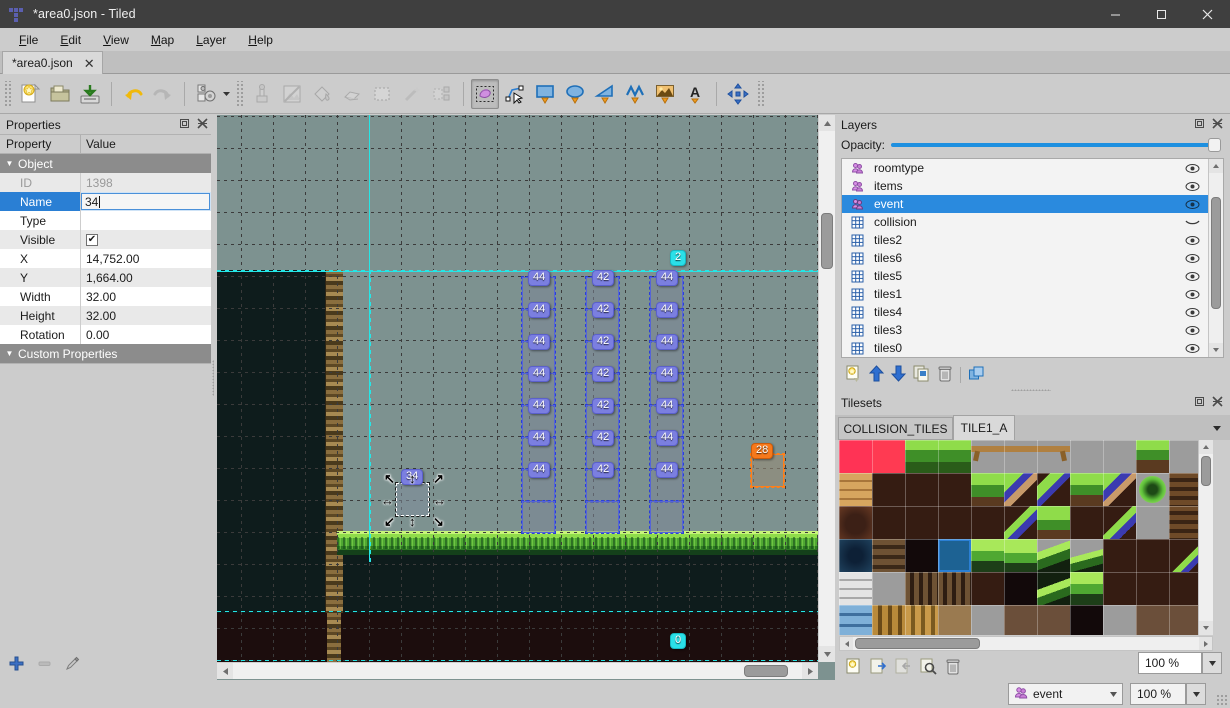 The height and width of the screenshot is (708, 1230). I want to click on edit-polygons-button, so click(515, 94).